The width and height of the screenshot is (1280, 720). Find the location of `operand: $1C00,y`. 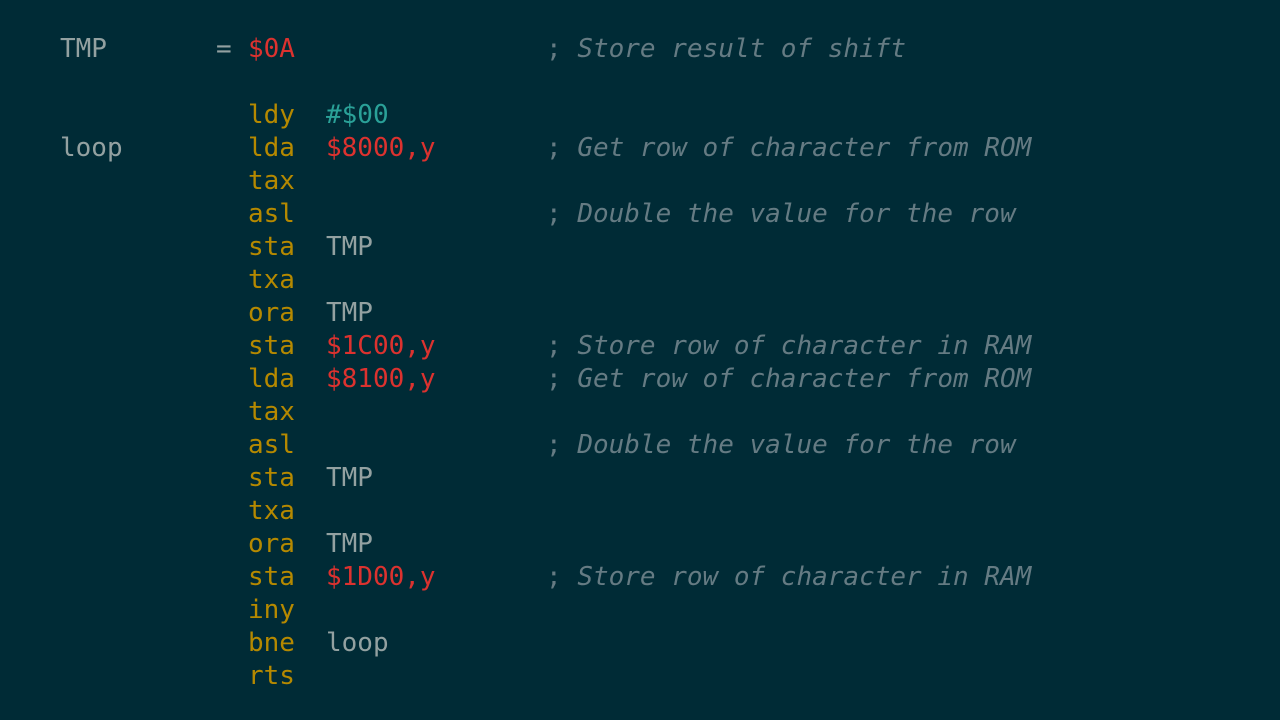

operand: $1C00,y is located at coordinates (381, 346).